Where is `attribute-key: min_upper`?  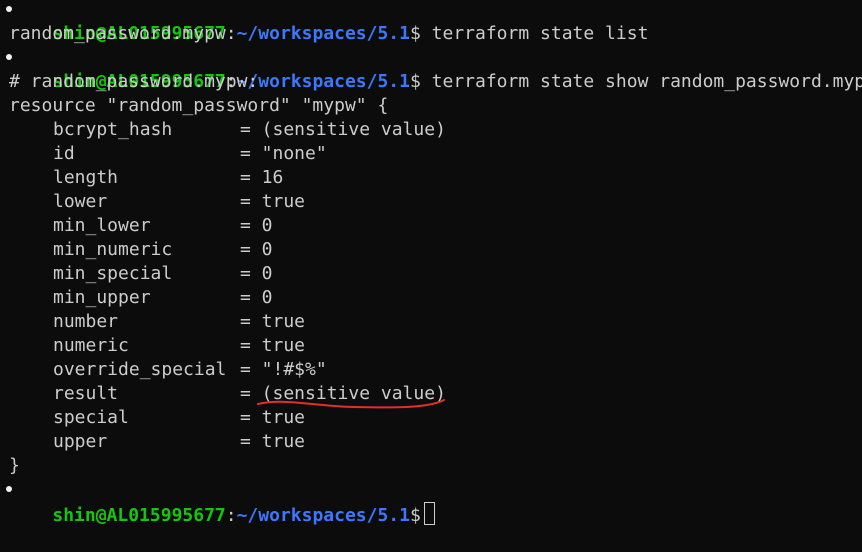 attribute-key: min_upper is located at coordinates (102, 297).